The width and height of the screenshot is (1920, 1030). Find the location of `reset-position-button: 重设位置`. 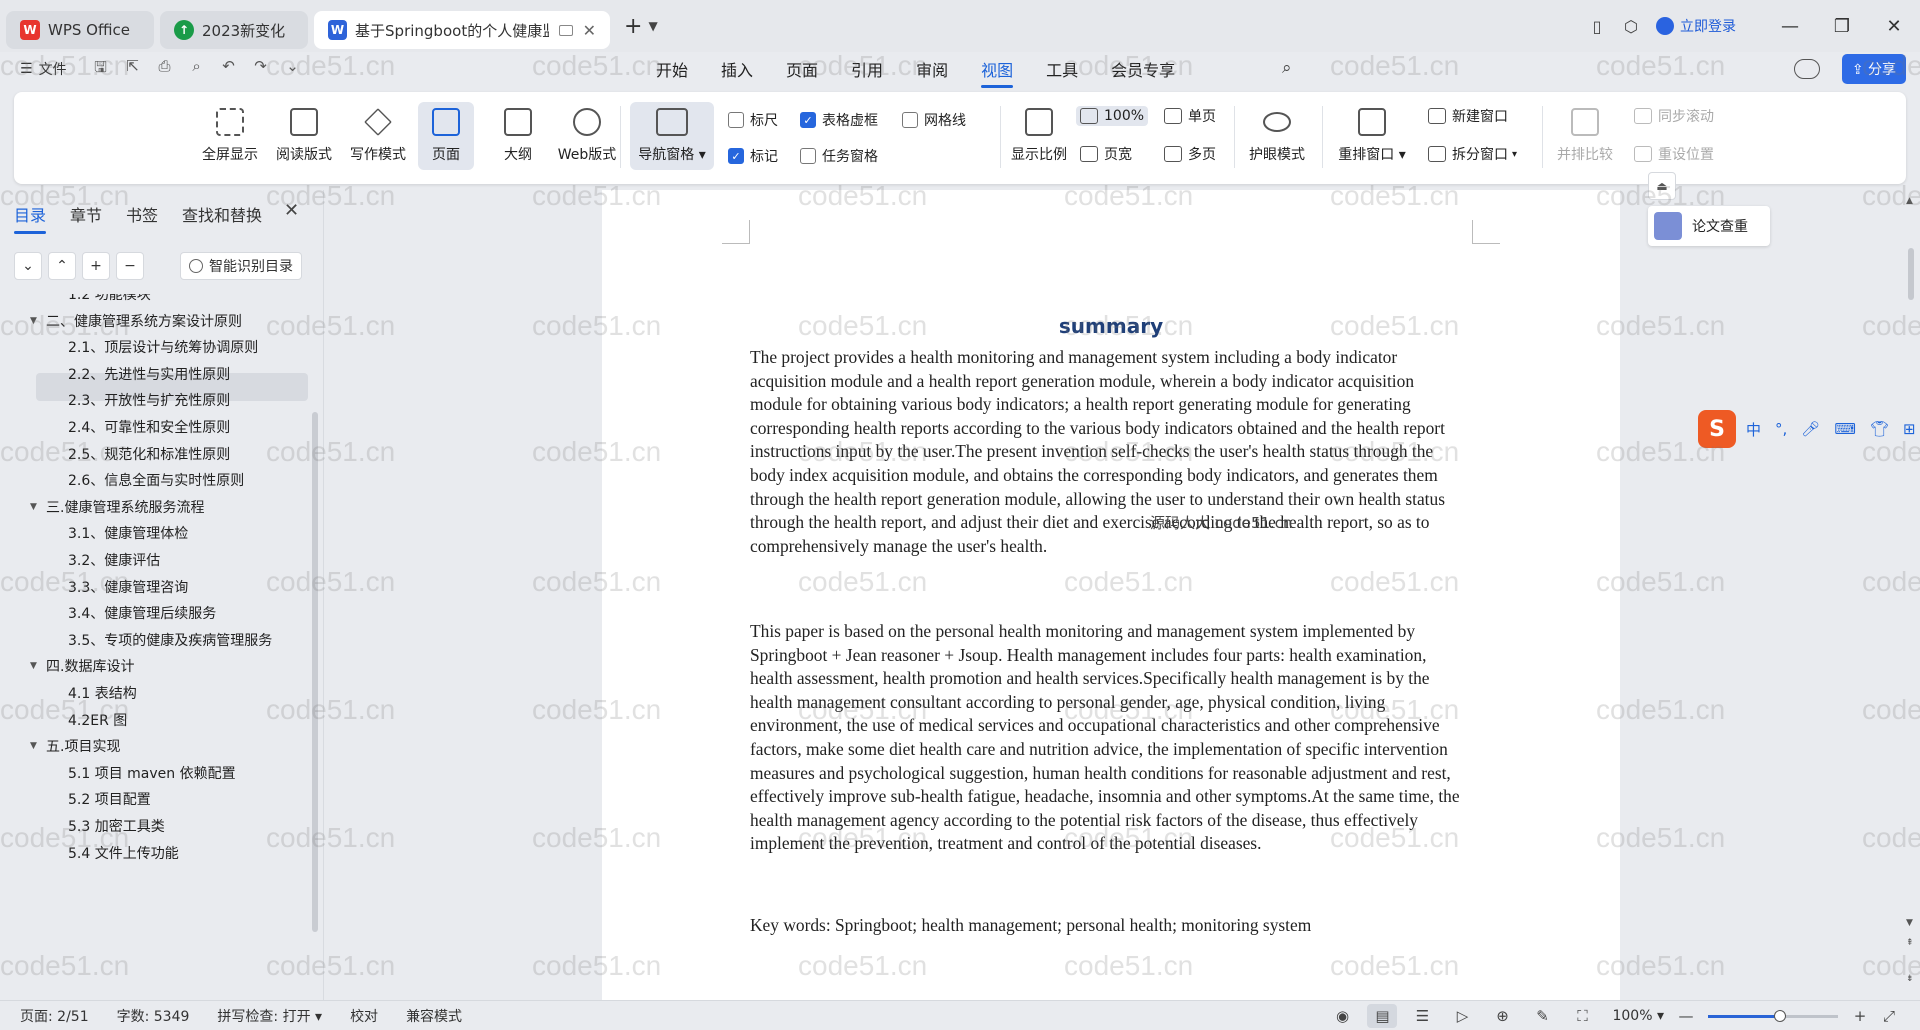

reset-position-button: 重设位置 is located at coordinates (1674, 154).